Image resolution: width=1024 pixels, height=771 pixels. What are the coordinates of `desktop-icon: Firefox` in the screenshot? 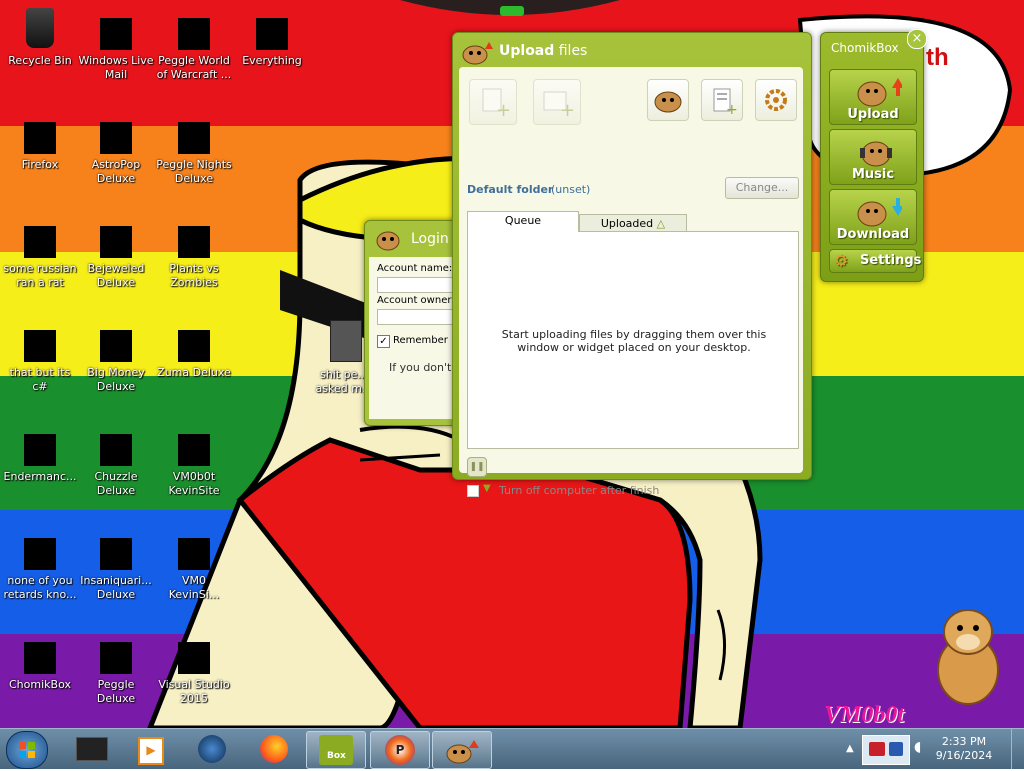 It's located at (40, 140).